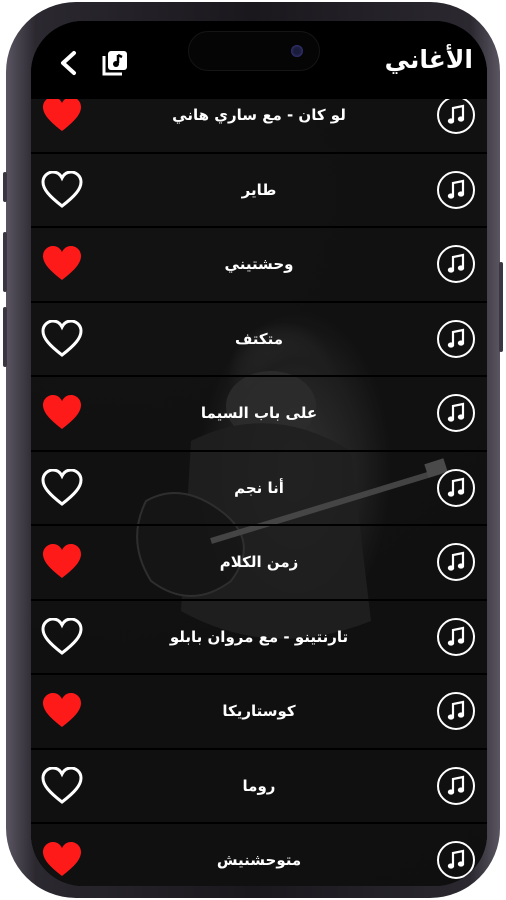 Image resolution: width=506 pixels, height=900 pixels. What do you see at coordinates (259, 115) in the screenshot?
I see `song-title: لو كان - مع ساري هاني` at bounding box center [259, 115].